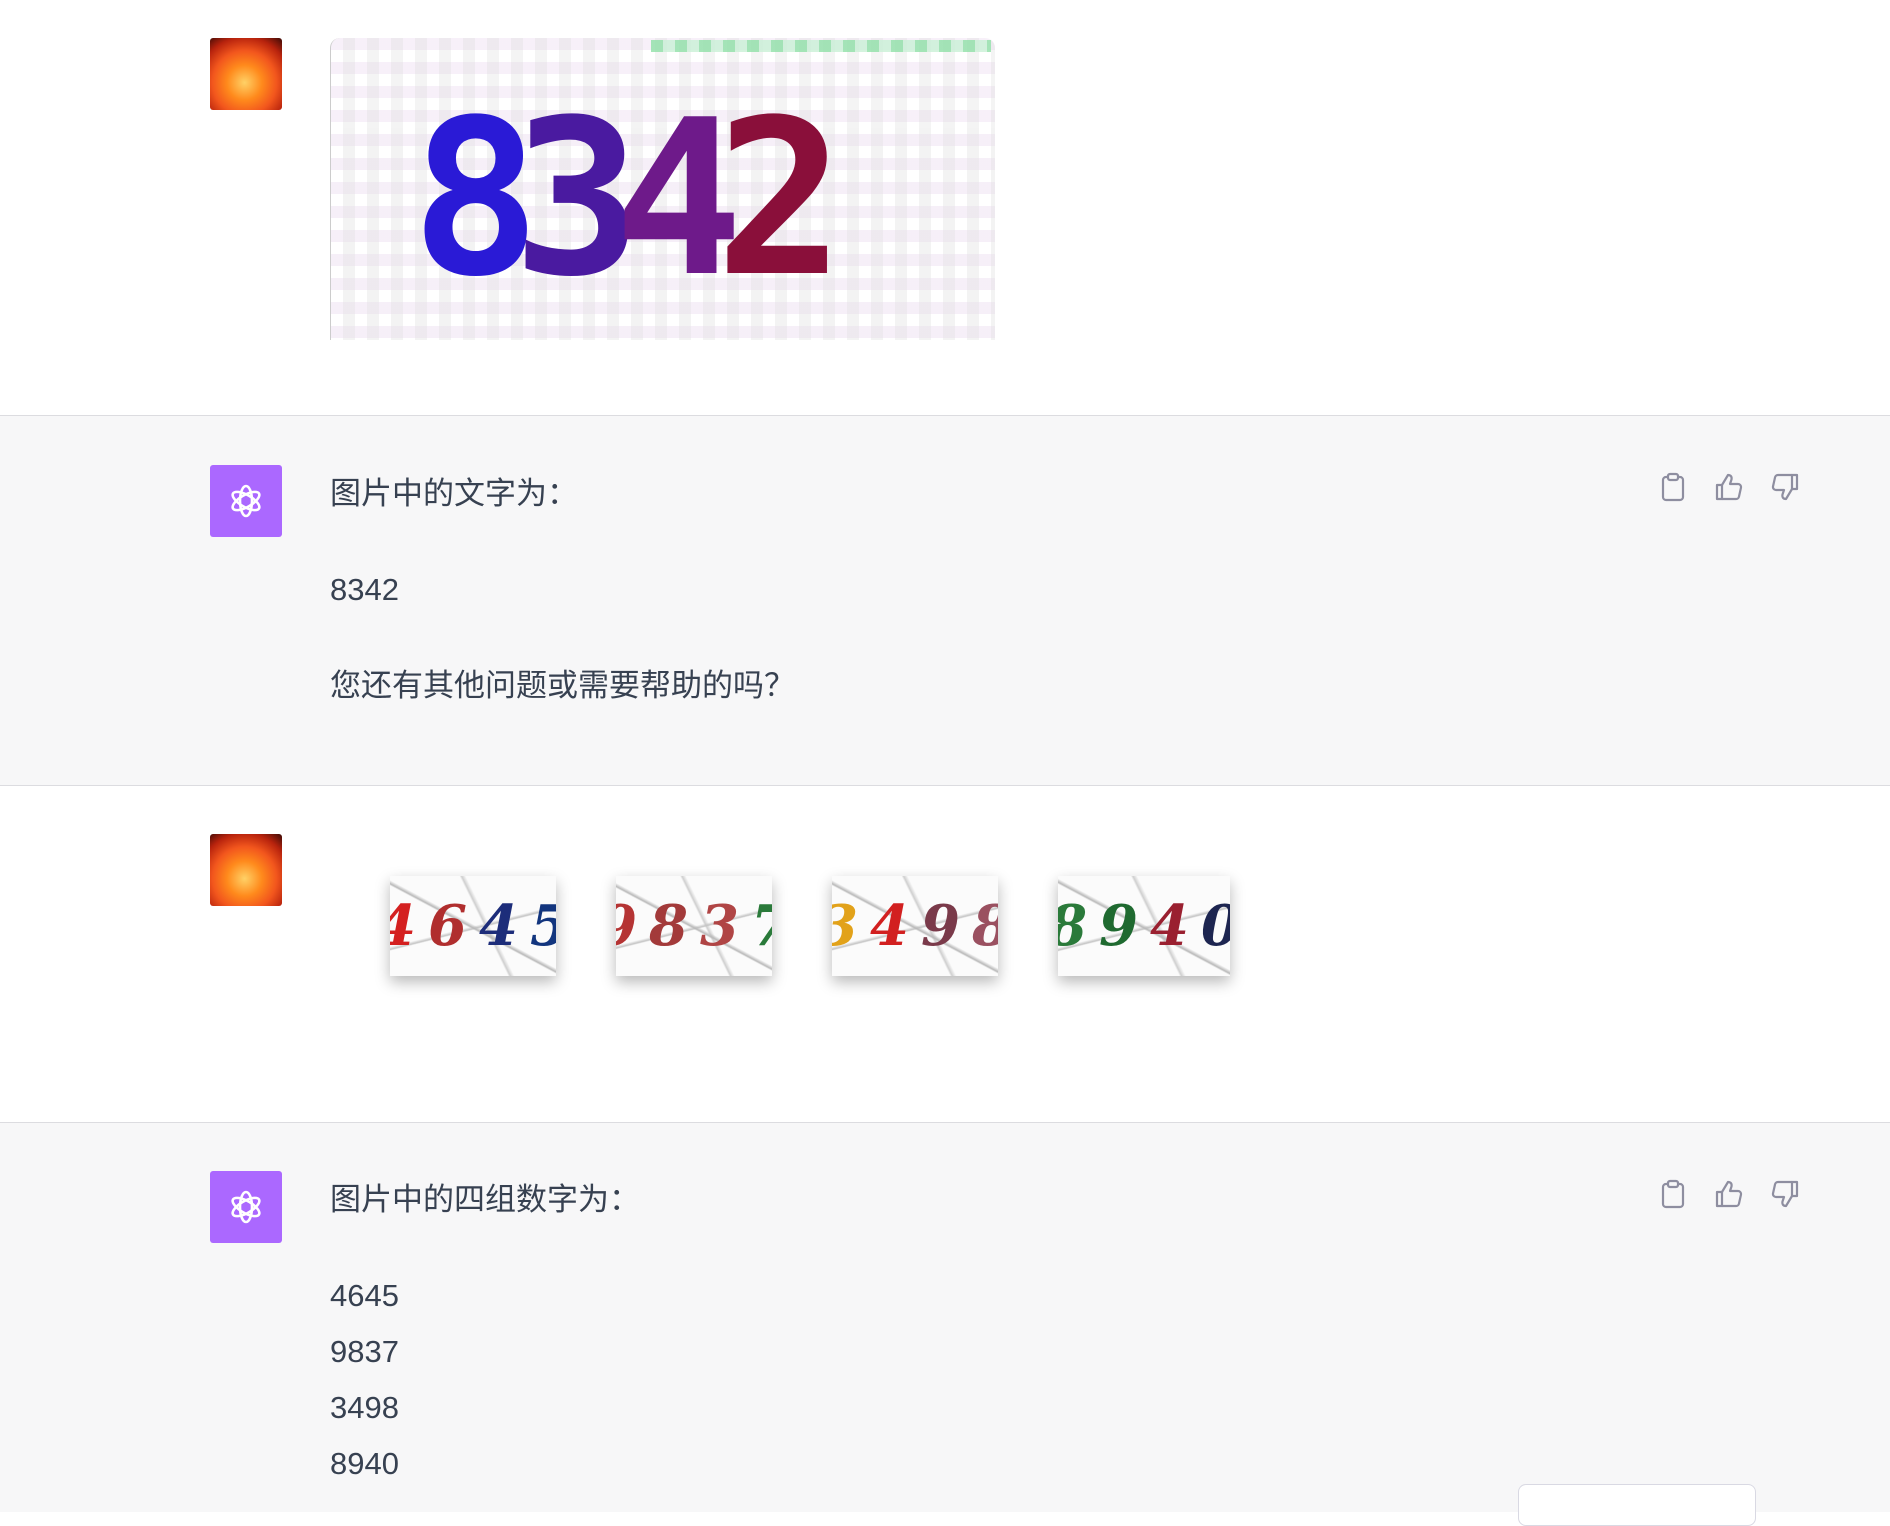  Describe the element at coordinates (562, 590) in the screenshot. I see `assistant-text: 图片中的文字为： 8342 您还有其他问题或需要帮助的吗？` at that location.